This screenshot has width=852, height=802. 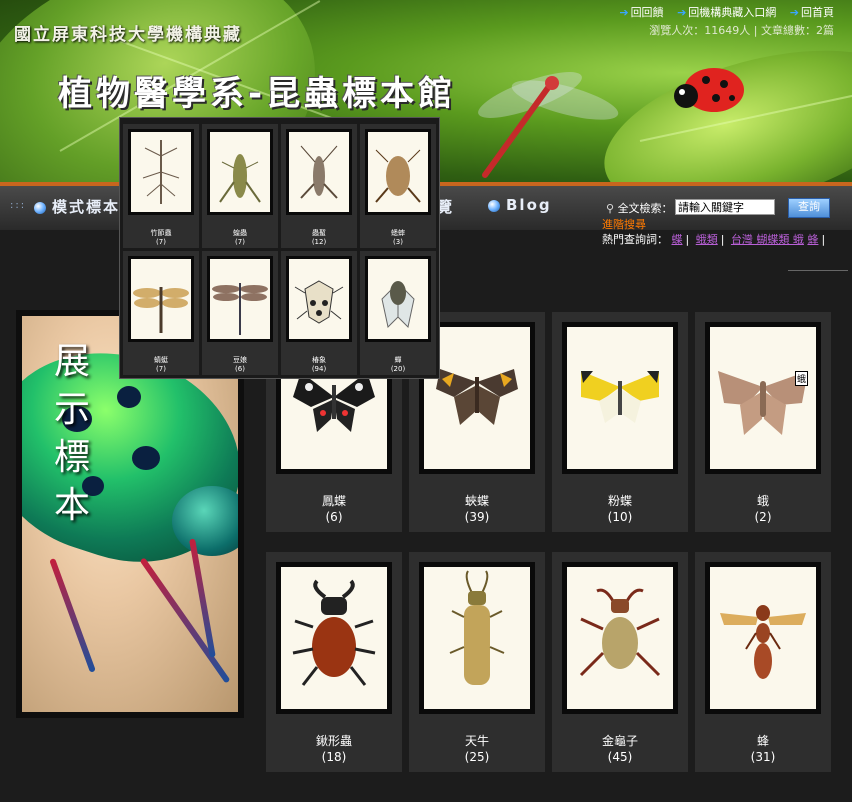 What do you see at coordinates (610, 208) in the screenshot?
I see `search-icon: ⚲` at bounding box center [610, 208].